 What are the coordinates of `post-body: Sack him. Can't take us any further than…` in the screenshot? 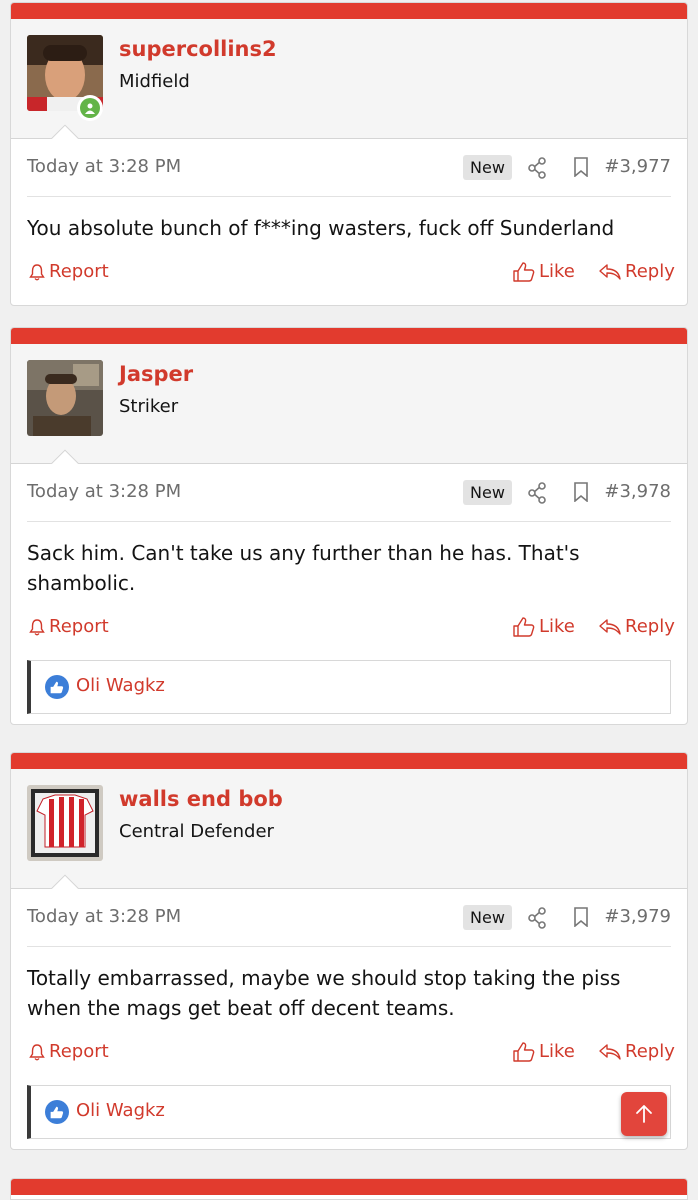 It's located at (303, 568).